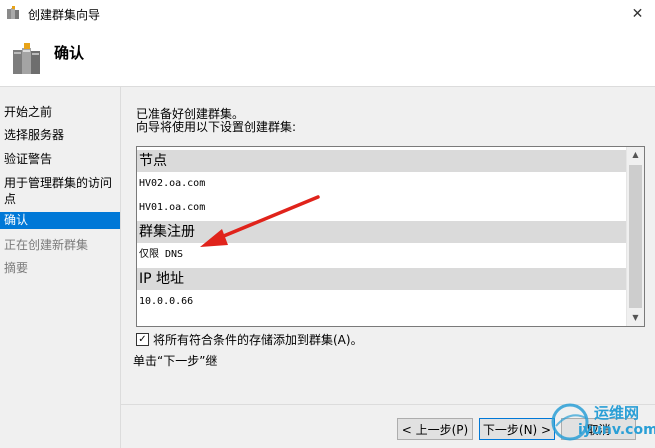 The height and width of the screenshot is (448, 655). Describe the element at coordinates (60, 135) in the screenshot. I see `step-select-servers: 选择服务器` at that location.